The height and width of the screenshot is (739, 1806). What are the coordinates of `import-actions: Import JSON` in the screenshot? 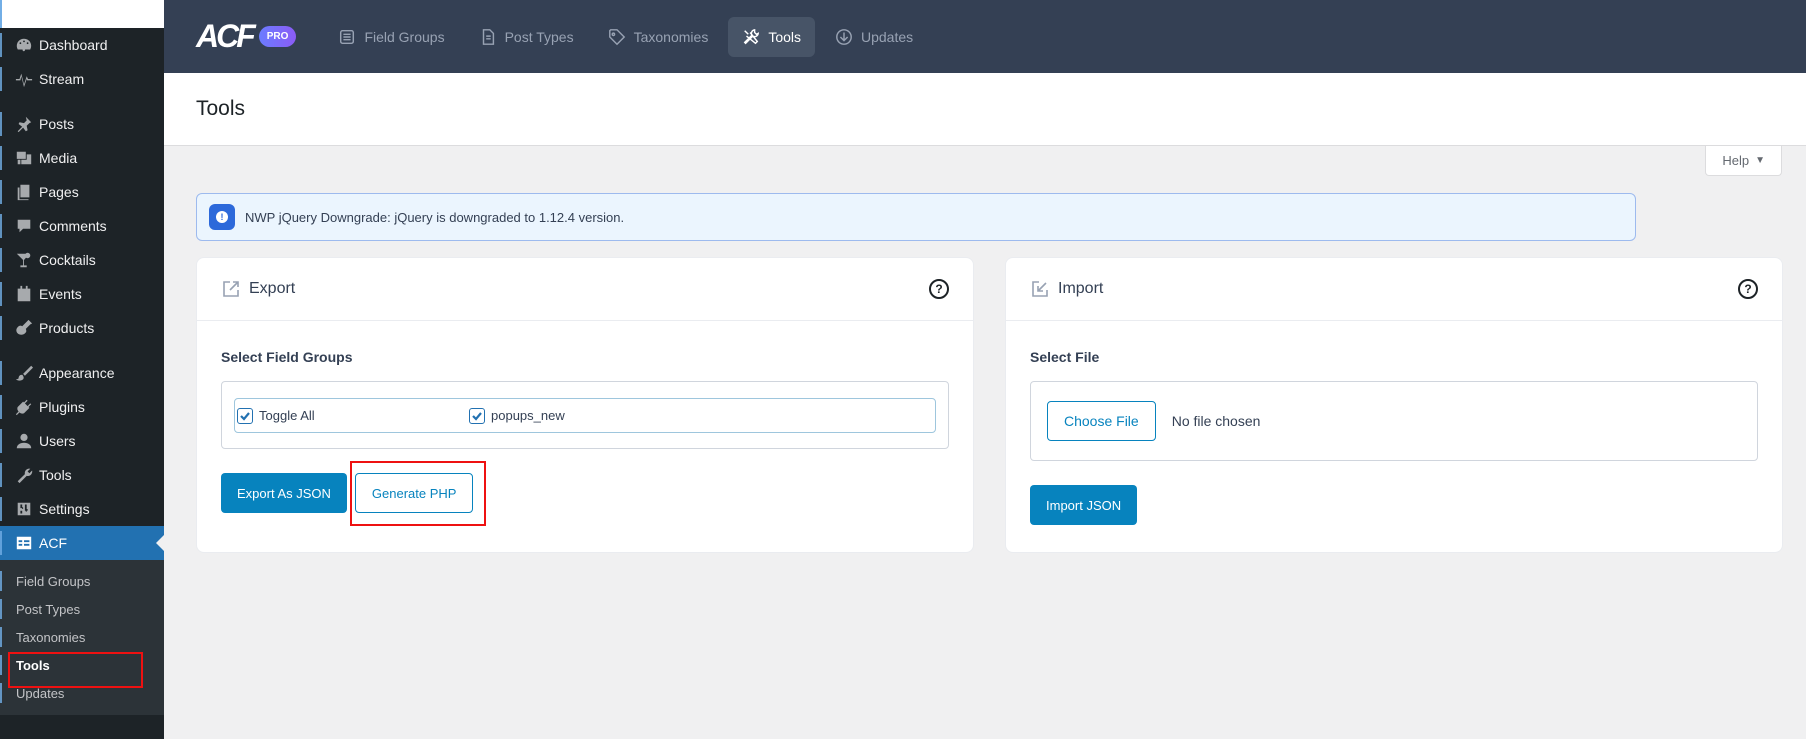 It's located at (1394, 505).